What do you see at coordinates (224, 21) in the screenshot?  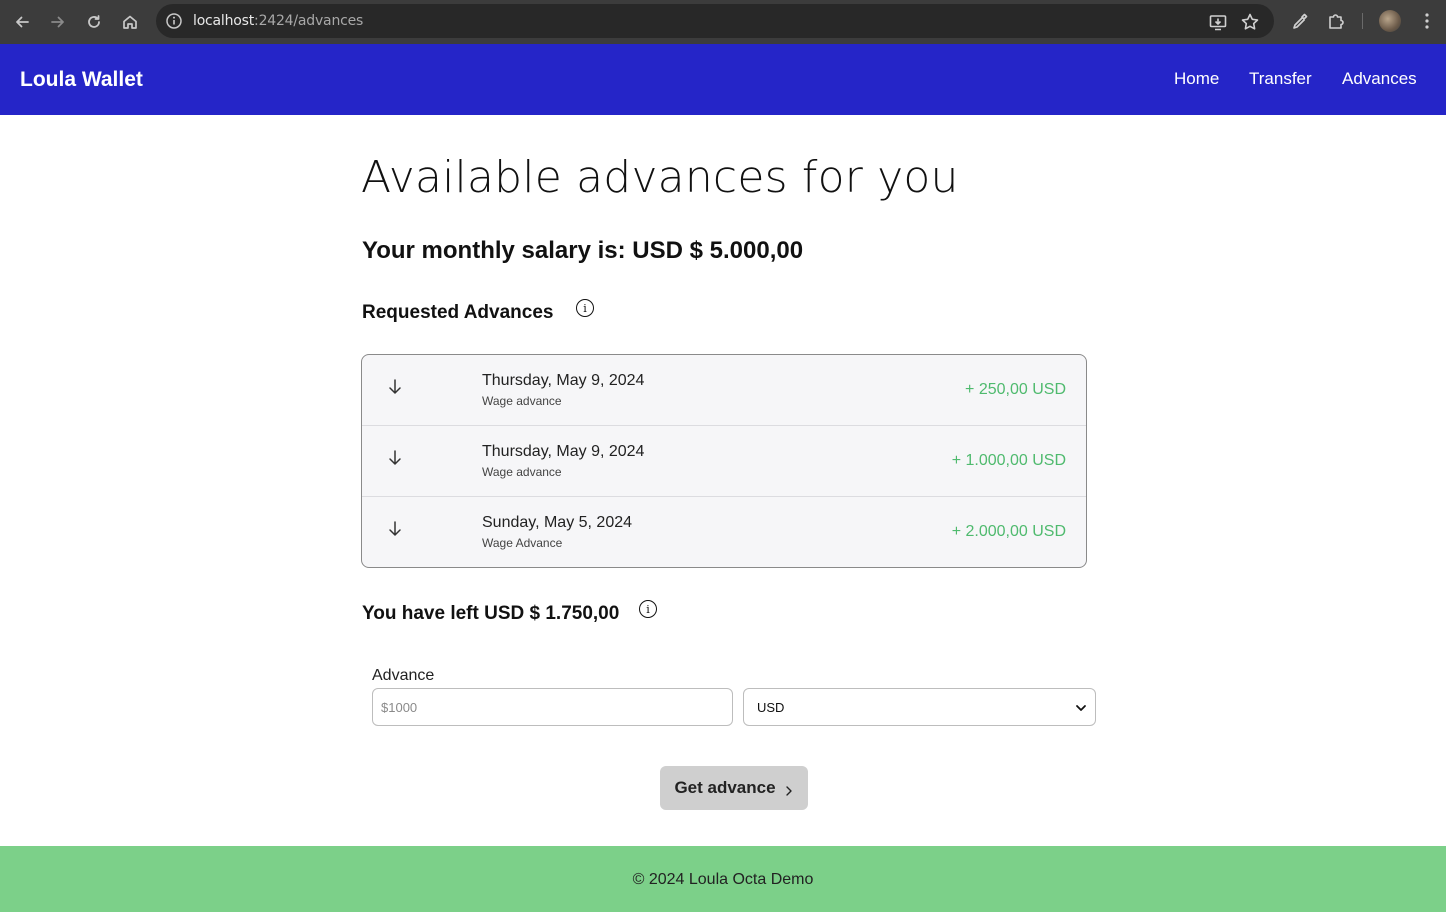 I see `url-host: localhost` at bounding box center [224, 21].